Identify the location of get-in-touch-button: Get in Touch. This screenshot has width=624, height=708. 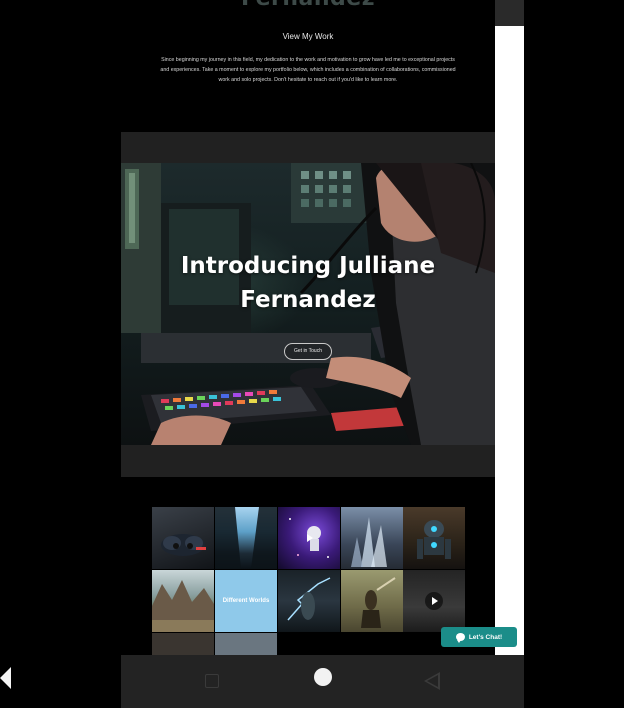
(308, 351).